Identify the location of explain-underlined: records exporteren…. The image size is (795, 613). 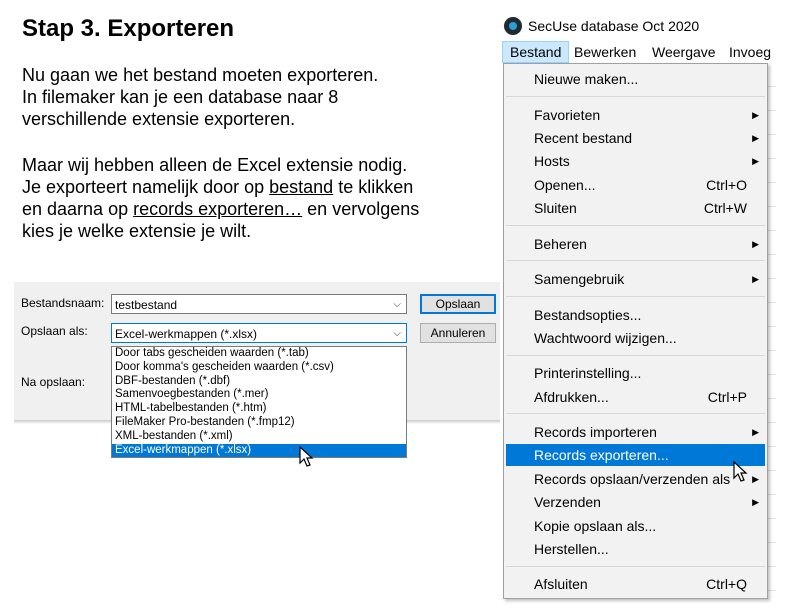
(218, 209).